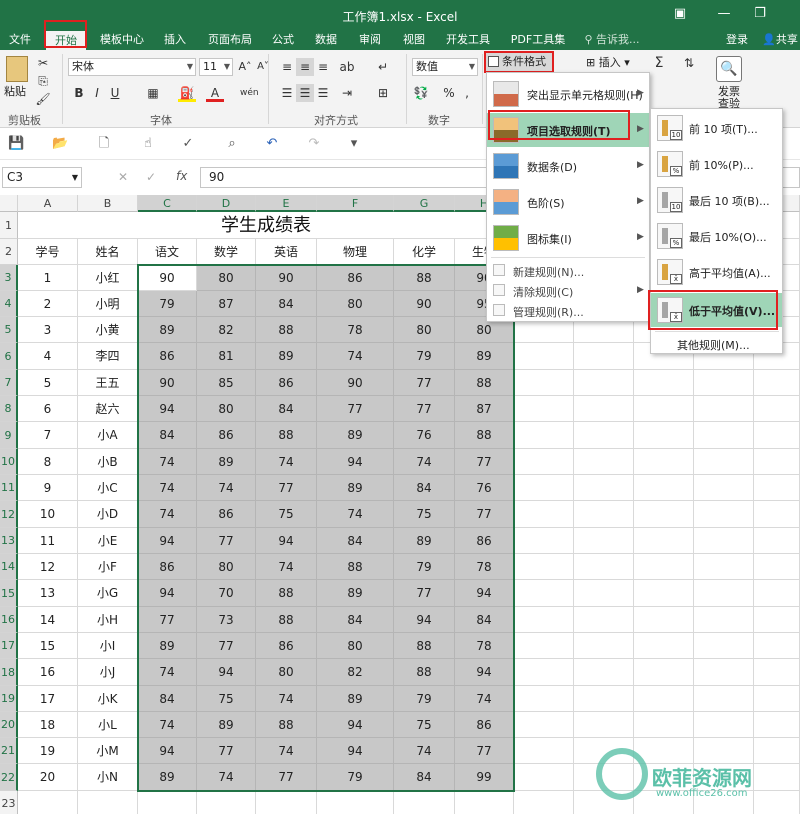  Describe the element at coordinates (286, 252) in the screenshot. I see `cell: 英语` at that location.